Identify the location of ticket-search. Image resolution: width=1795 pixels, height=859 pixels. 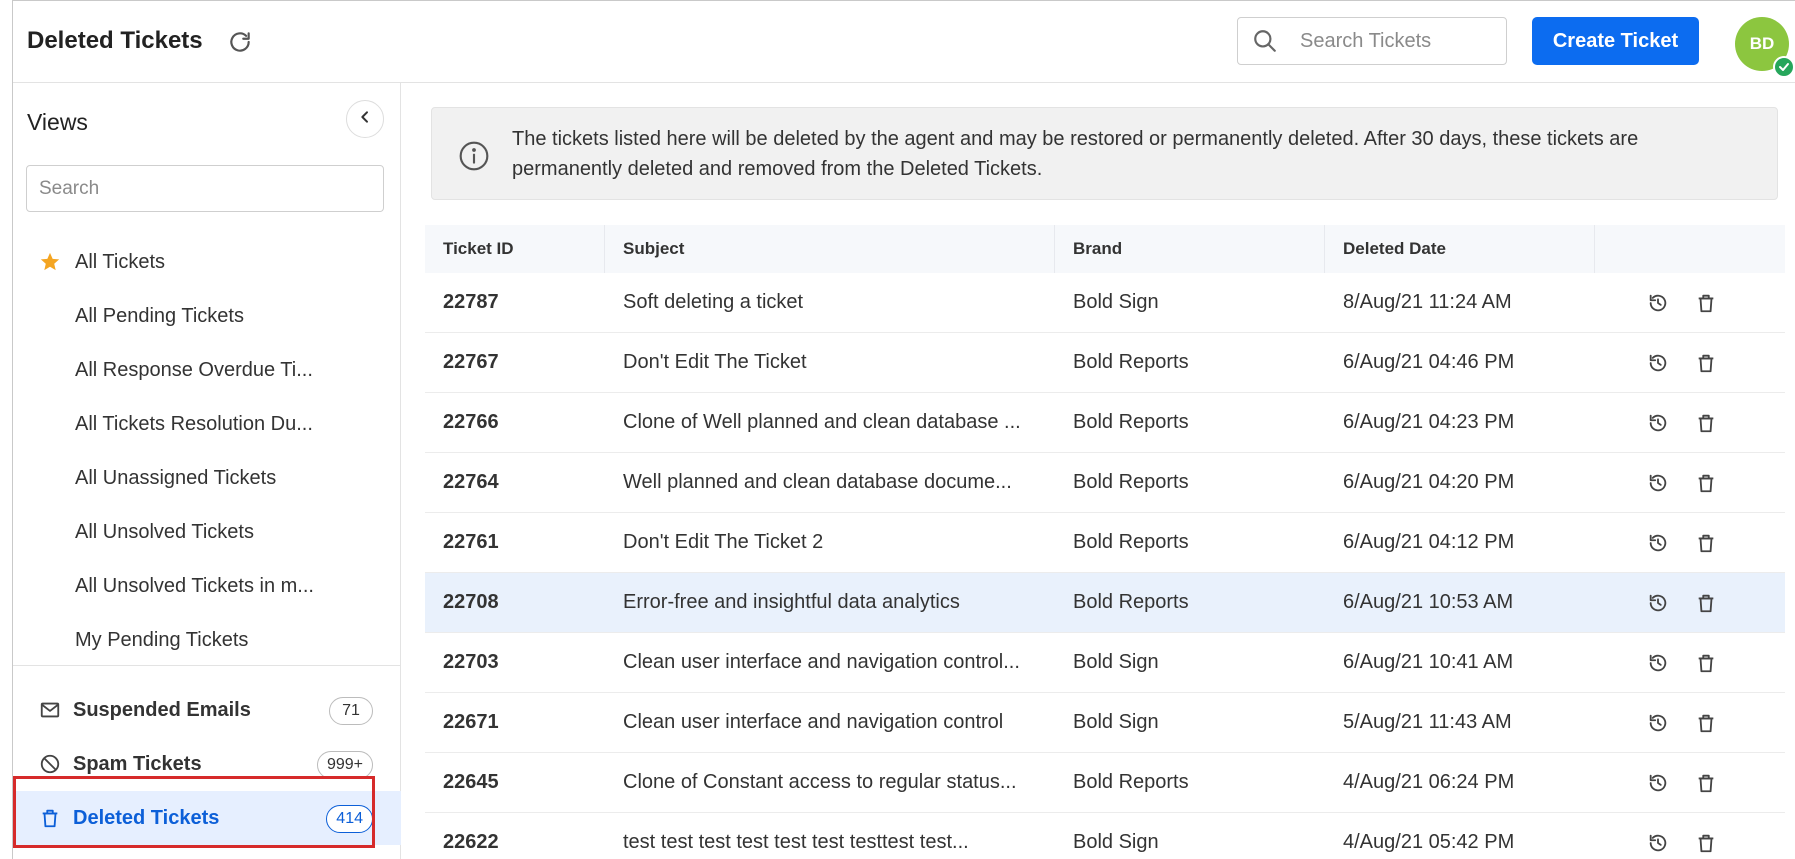
(1372, 41).